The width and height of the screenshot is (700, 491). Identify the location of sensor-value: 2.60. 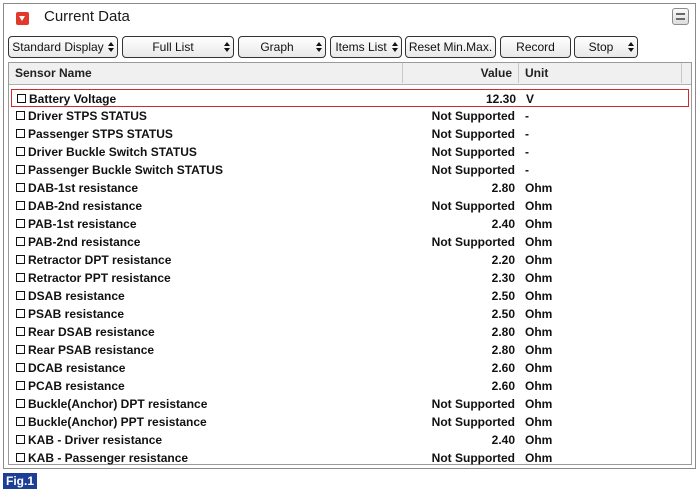
(503, 386).